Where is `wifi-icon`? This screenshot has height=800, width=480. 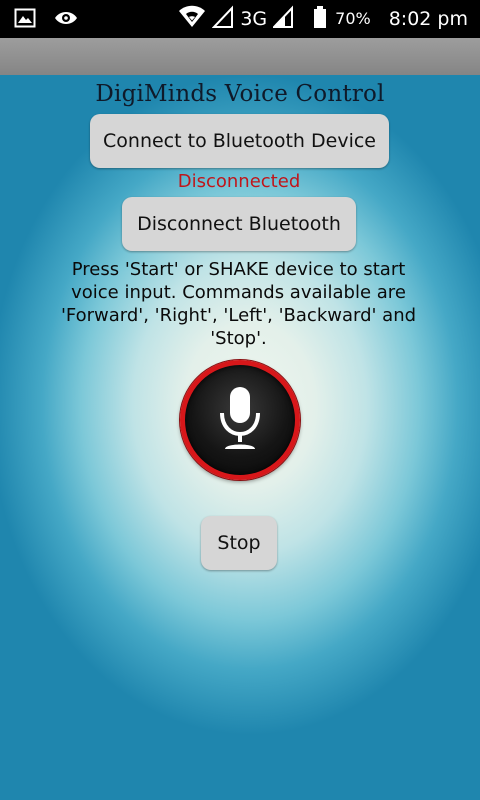
wifi-icon is located at coordinates (192, 19).